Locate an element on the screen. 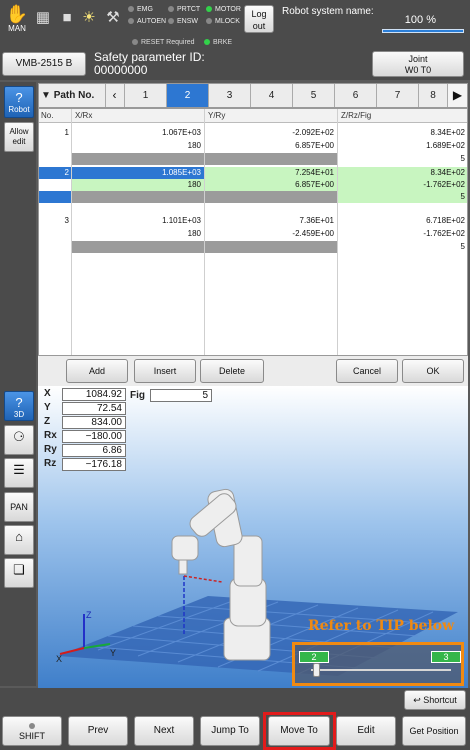  tab-path-6: 6 is located at coordinates (355, 95).